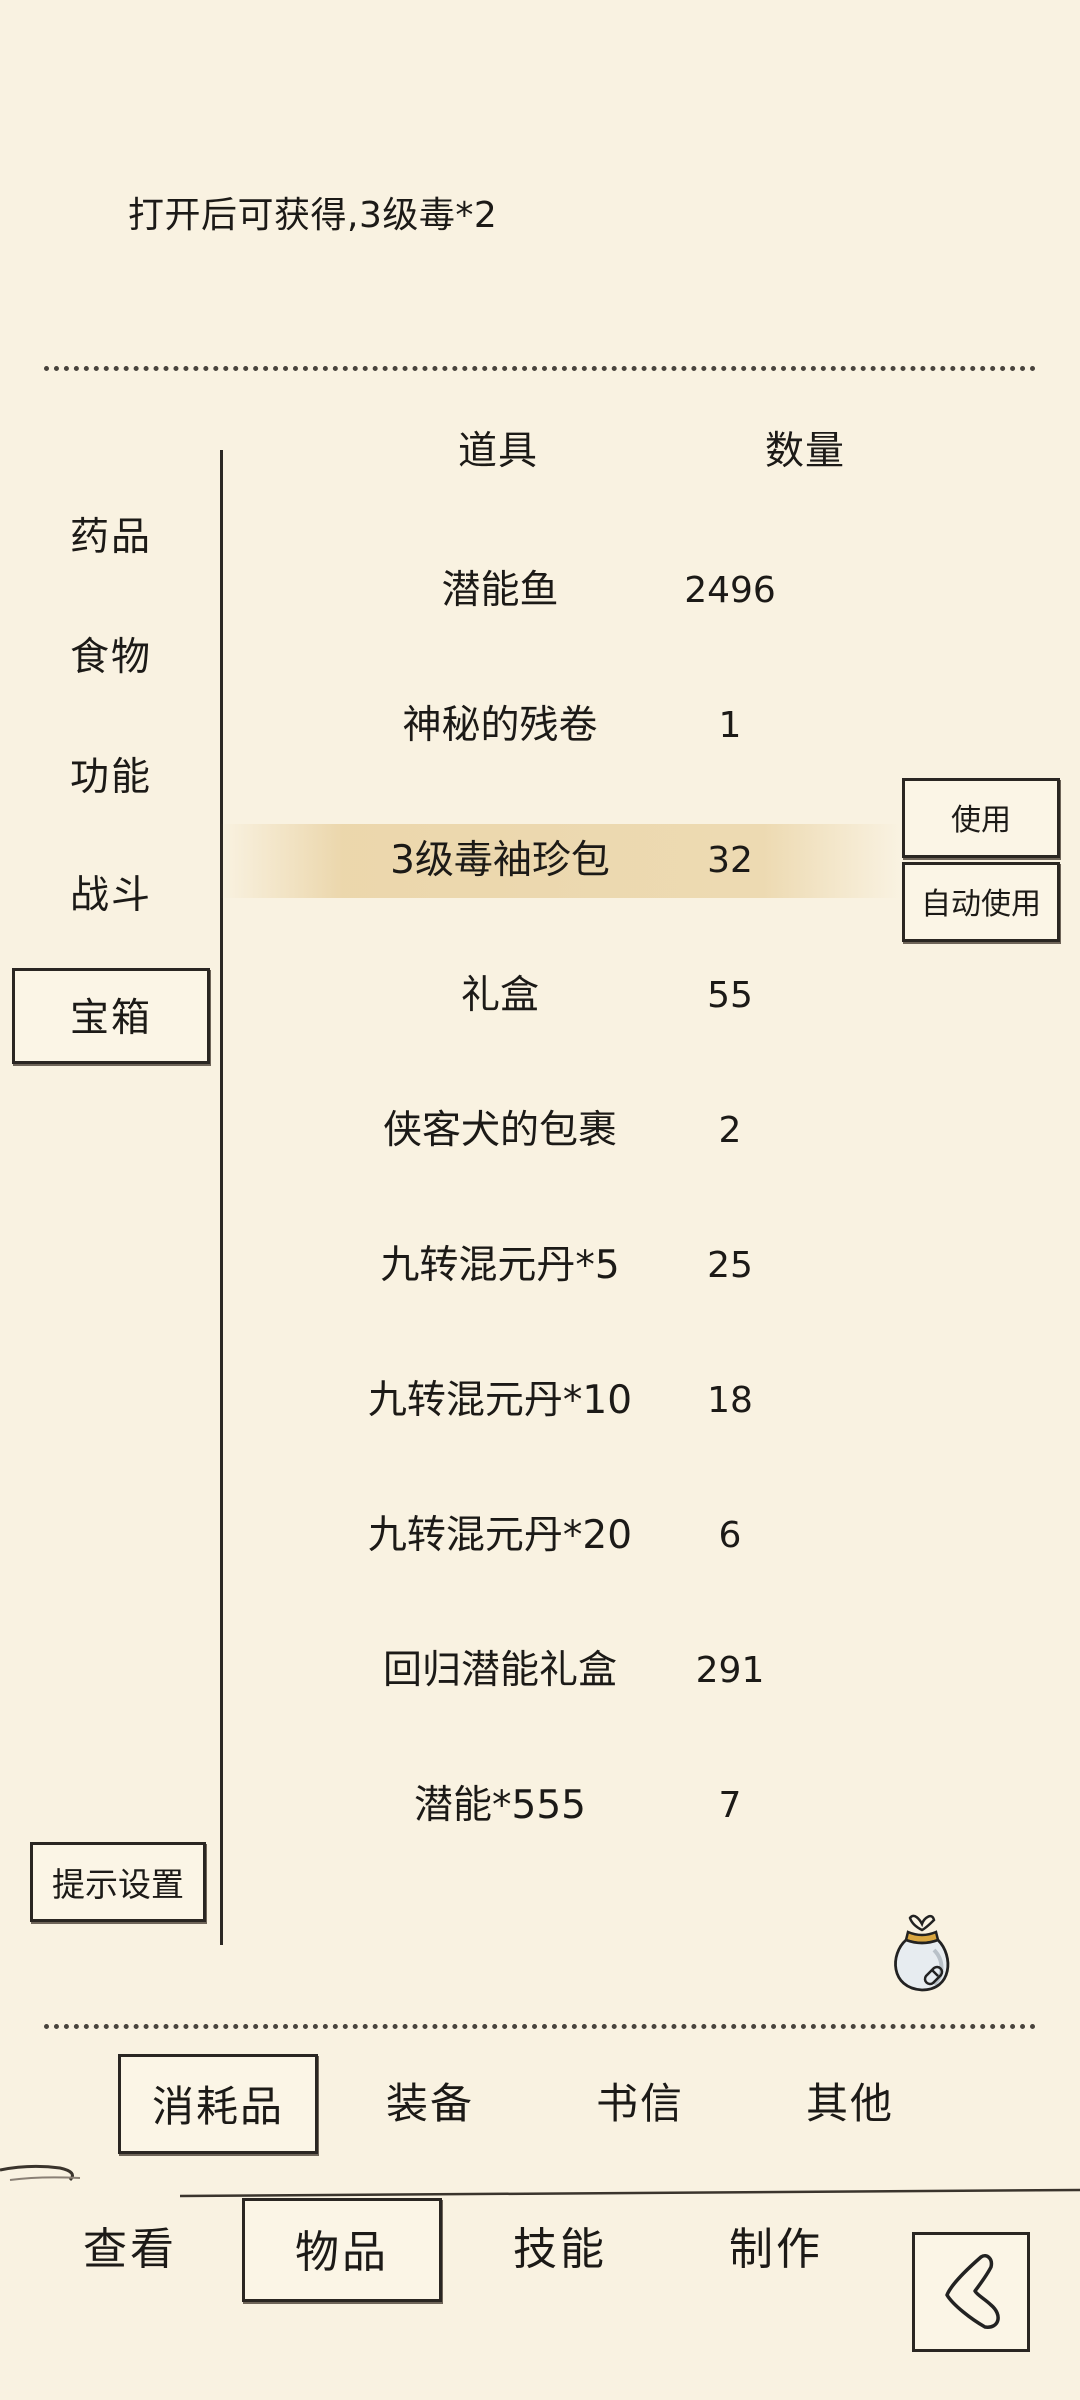 The height and width of the screenshot is (2400, 1080). I want to click on item-qty: 2, so click(730, 1130).